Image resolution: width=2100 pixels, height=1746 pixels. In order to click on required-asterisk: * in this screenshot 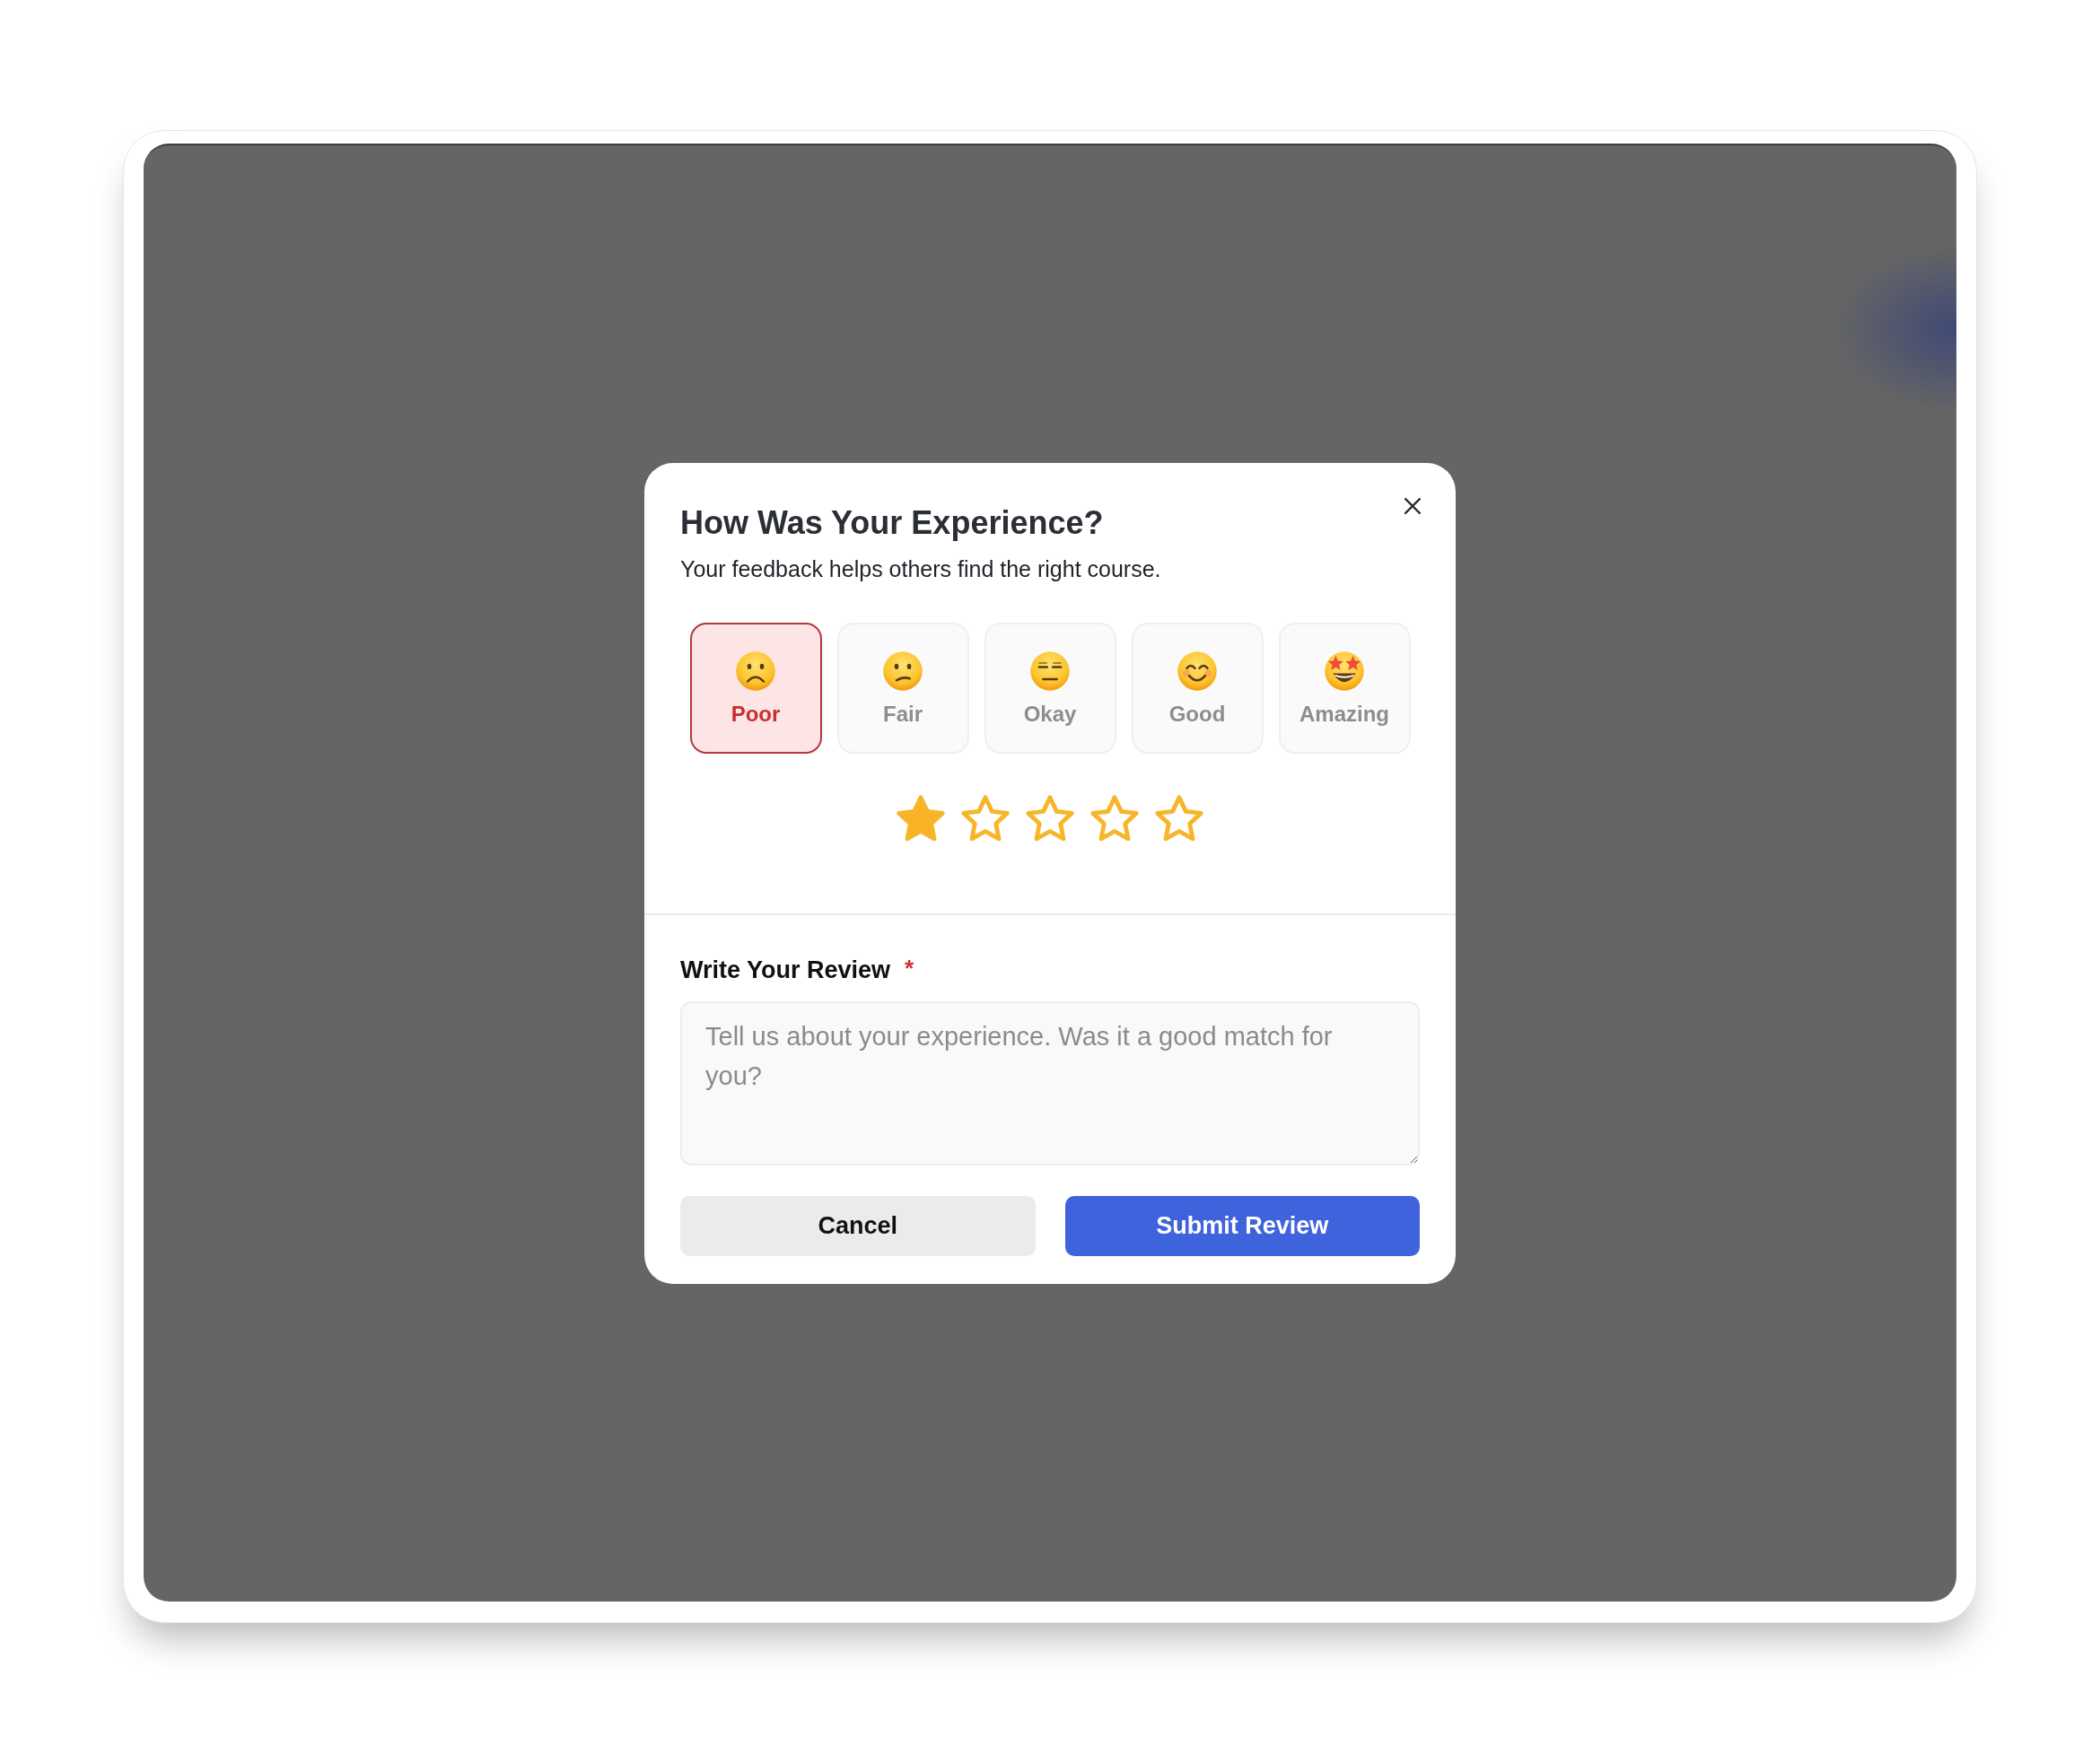, I will do `click(910, 968)`.